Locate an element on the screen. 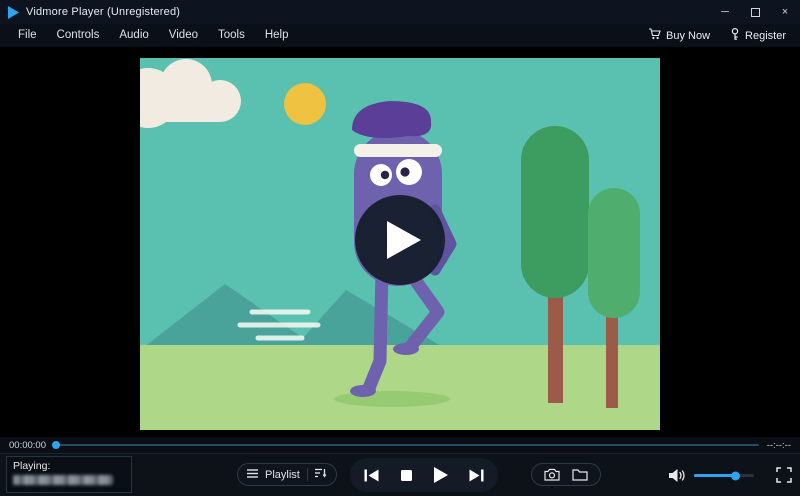 Image resolution: width=800 pixels, height=496 pixels. titlebar: Vidmore Player (Unregistered) ─ × is located at coordinates (400, 12).